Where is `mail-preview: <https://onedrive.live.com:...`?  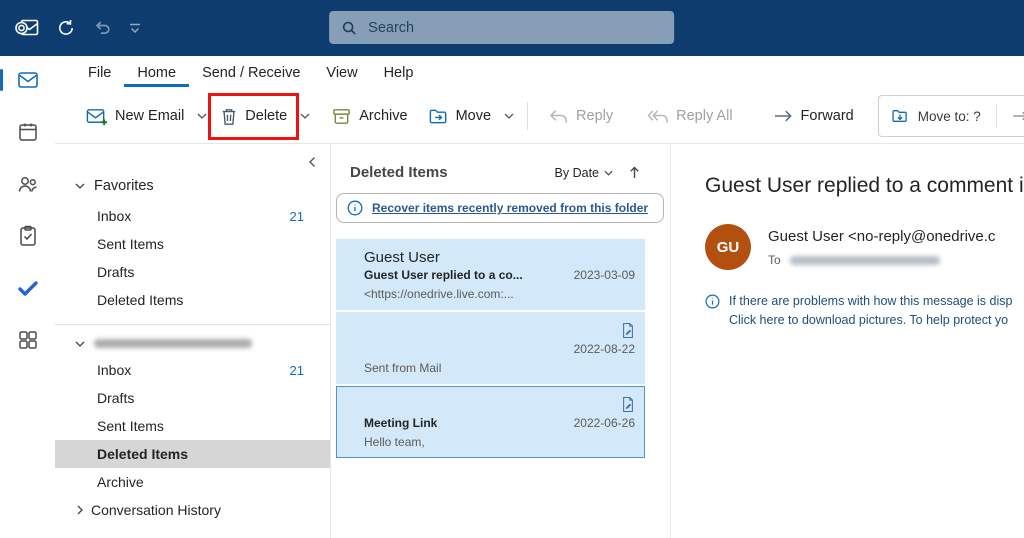
mail-preview: <https://onedrive.live.com:... is located at coordinates (439, 294).